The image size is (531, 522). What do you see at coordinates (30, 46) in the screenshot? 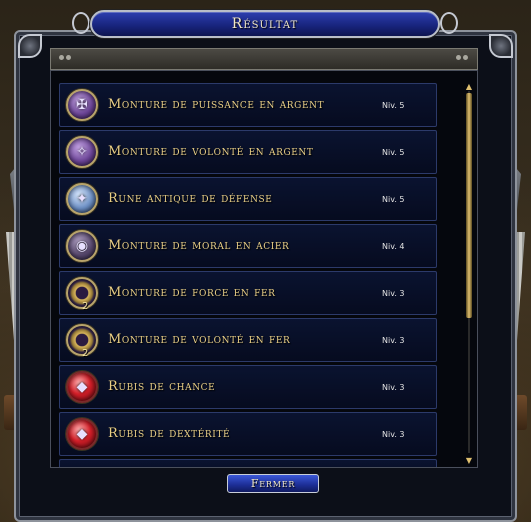
I see `frame-corner-ornament-left` at bounding box center [30, 46].